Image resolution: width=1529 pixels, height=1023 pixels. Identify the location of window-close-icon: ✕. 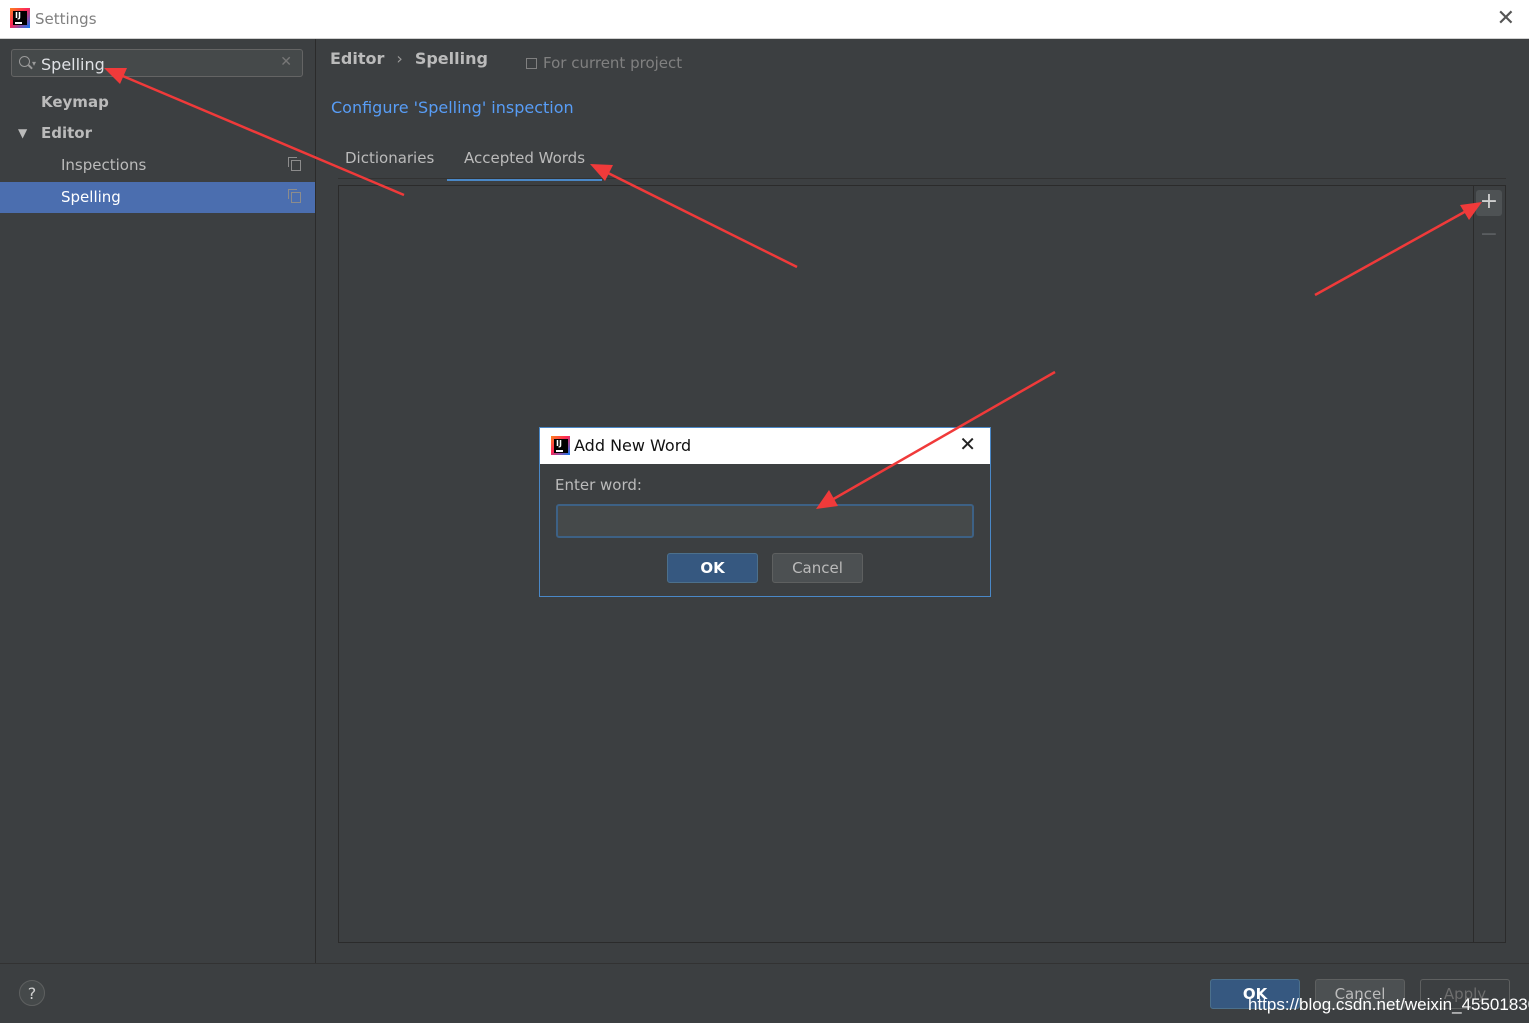
(1506, 19).